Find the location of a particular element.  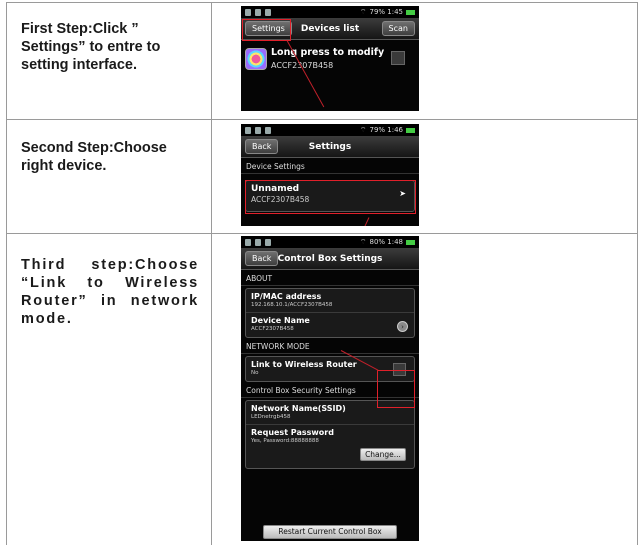

device-name-title: Device Name is located at coordinates (280, 320).